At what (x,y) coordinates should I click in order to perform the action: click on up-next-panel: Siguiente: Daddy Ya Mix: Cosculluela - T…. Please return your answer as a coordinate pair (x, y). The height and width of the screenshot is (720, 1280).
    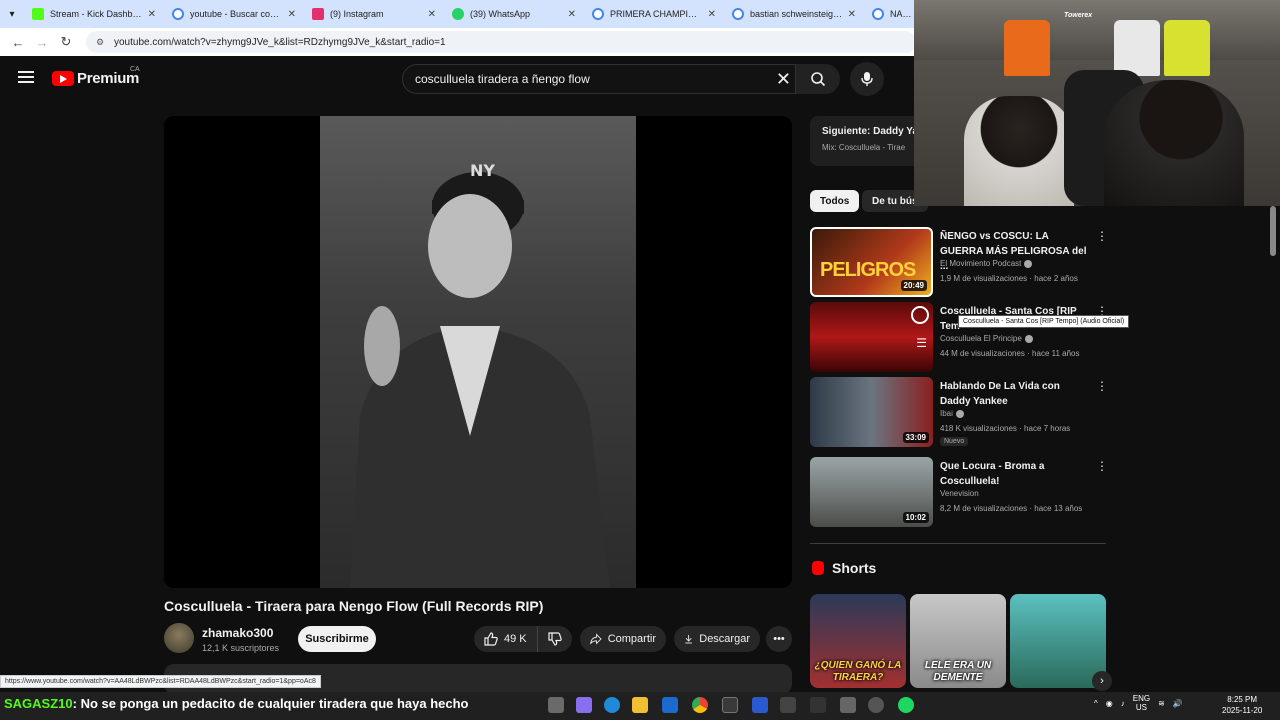
    Looking at the image, I should click on (865, 141).